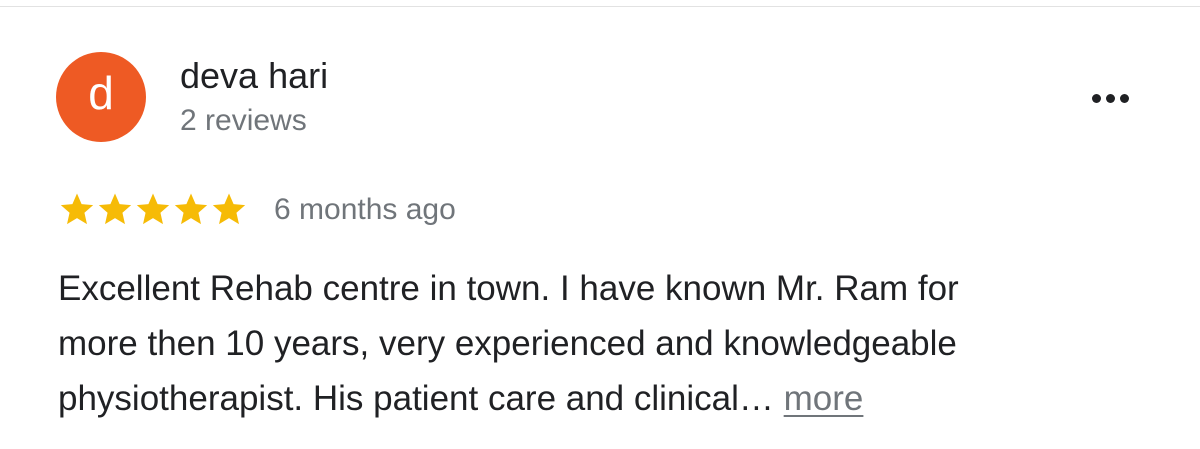 This screenshot has height=449, width=1200. I want to click on avatar-initial: d, so click(101, 93).